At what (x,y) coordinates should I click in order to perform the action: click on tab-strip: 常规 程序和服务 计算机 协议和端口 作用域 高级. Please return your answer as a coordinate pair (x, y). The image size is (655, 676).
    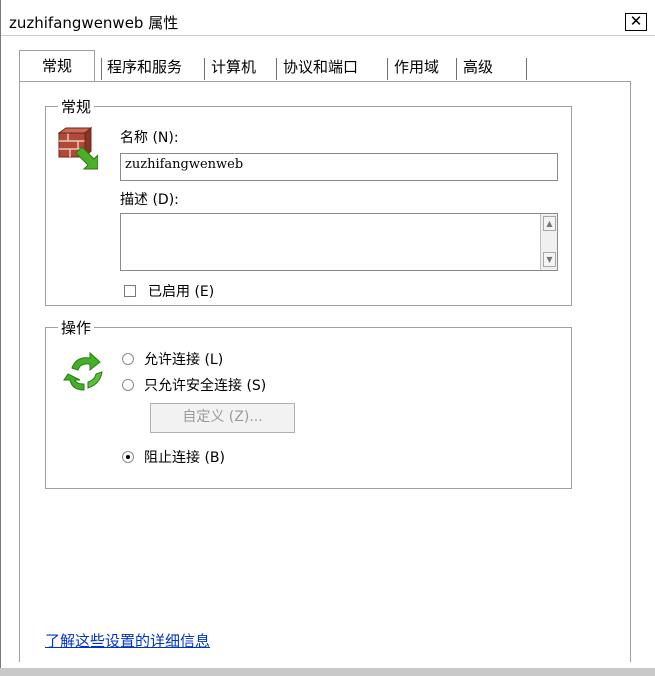
    Looking at the image, I should click on (279, 66).